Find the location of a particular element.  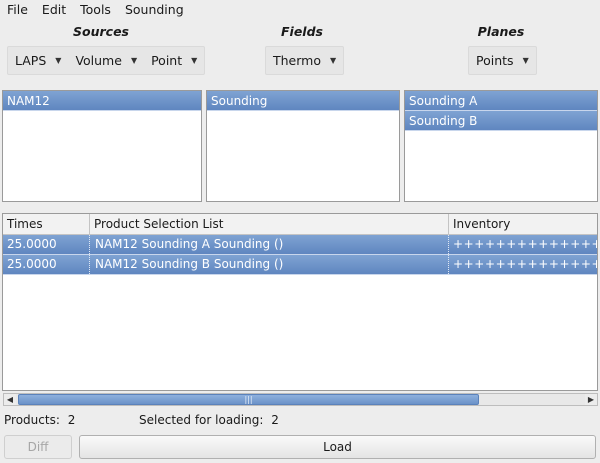

products-status: Products: 2 is located at coordinates (39, 420).